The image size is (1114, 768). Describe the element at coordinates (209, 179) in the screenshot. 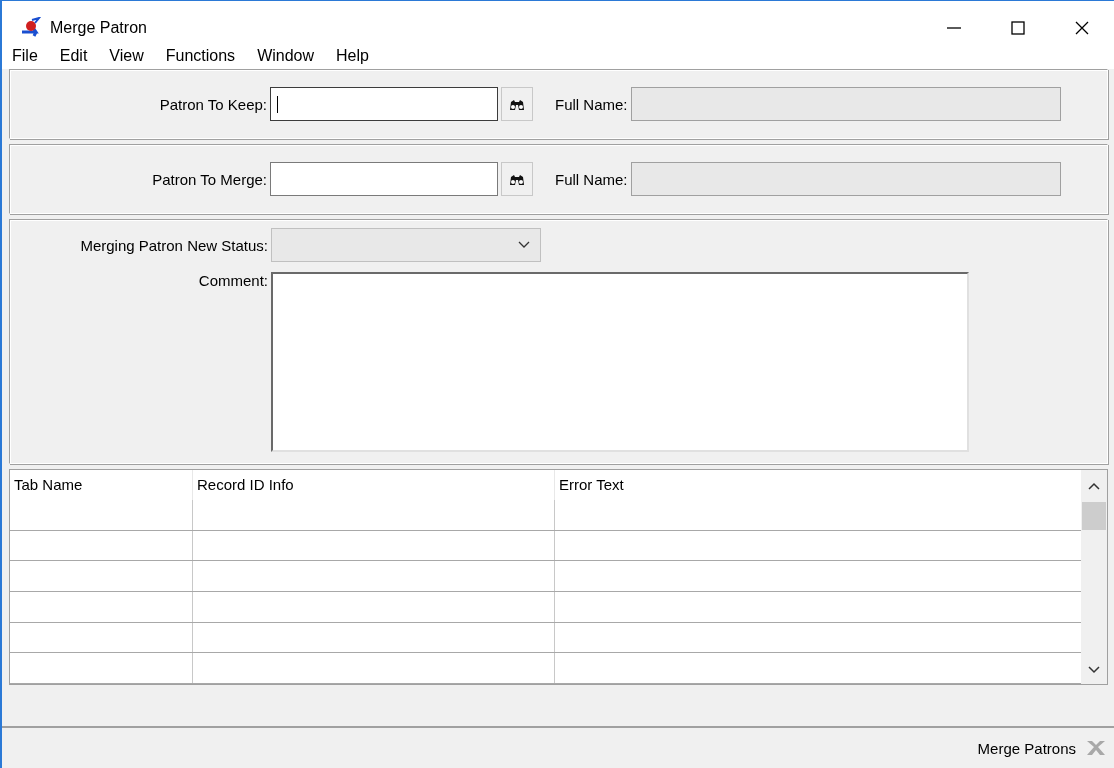

I see `field-label: Patron To Merge:` at that location.